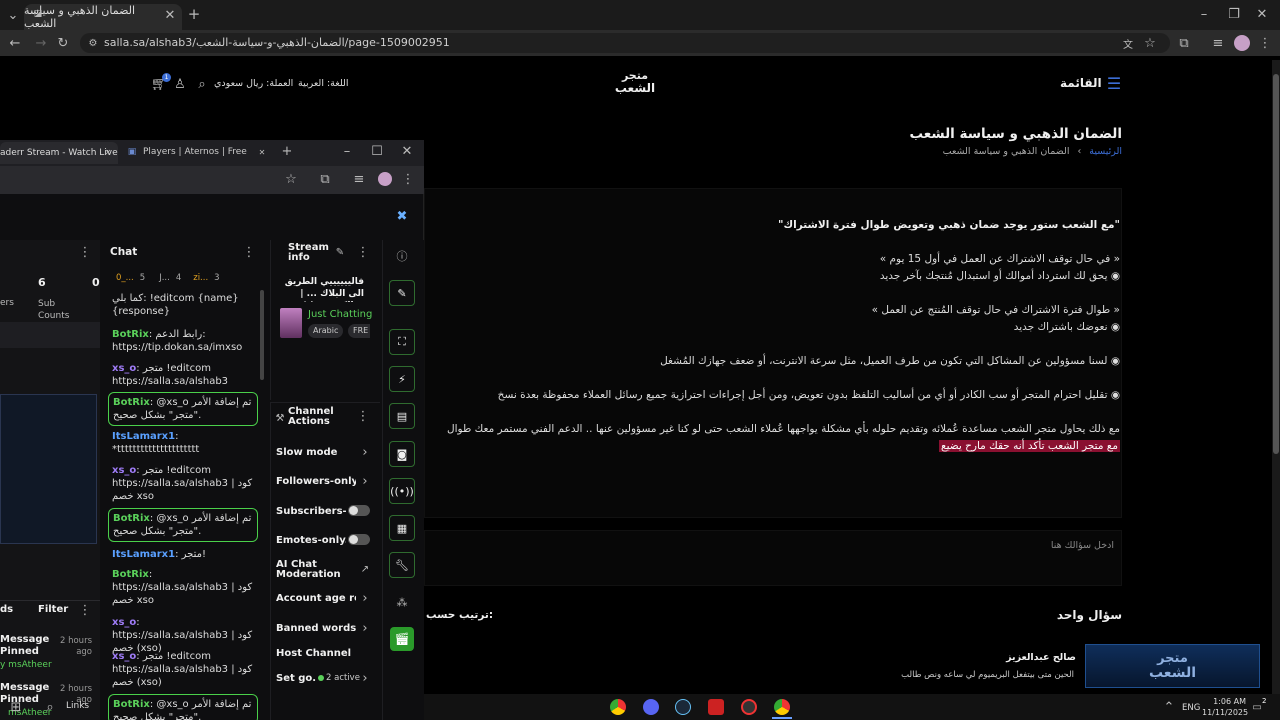 The image size is (1280, 720). What do you see at coordinates (16, 707) in the screenshot?
I see `start-icon: ⊞` at bounding box center [16, 707].